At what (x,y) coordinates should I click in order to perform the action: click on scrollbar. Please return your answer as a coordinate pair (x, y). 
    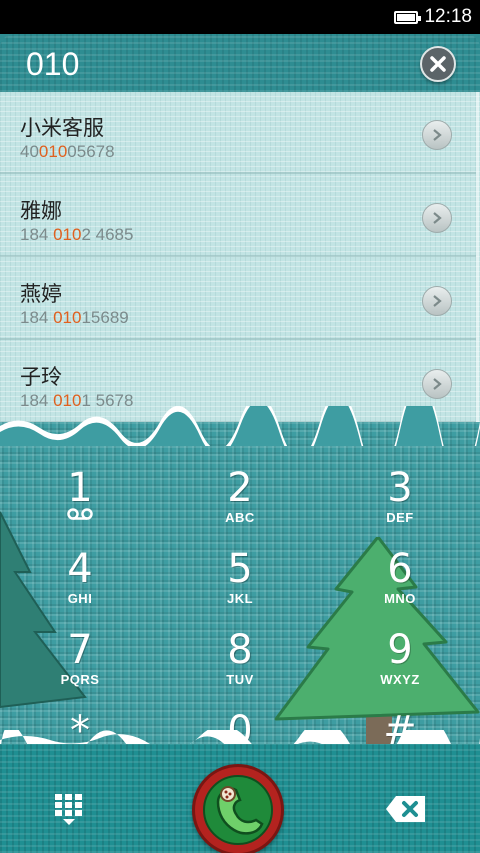
    Looking at the image, I should click on (477, 262).